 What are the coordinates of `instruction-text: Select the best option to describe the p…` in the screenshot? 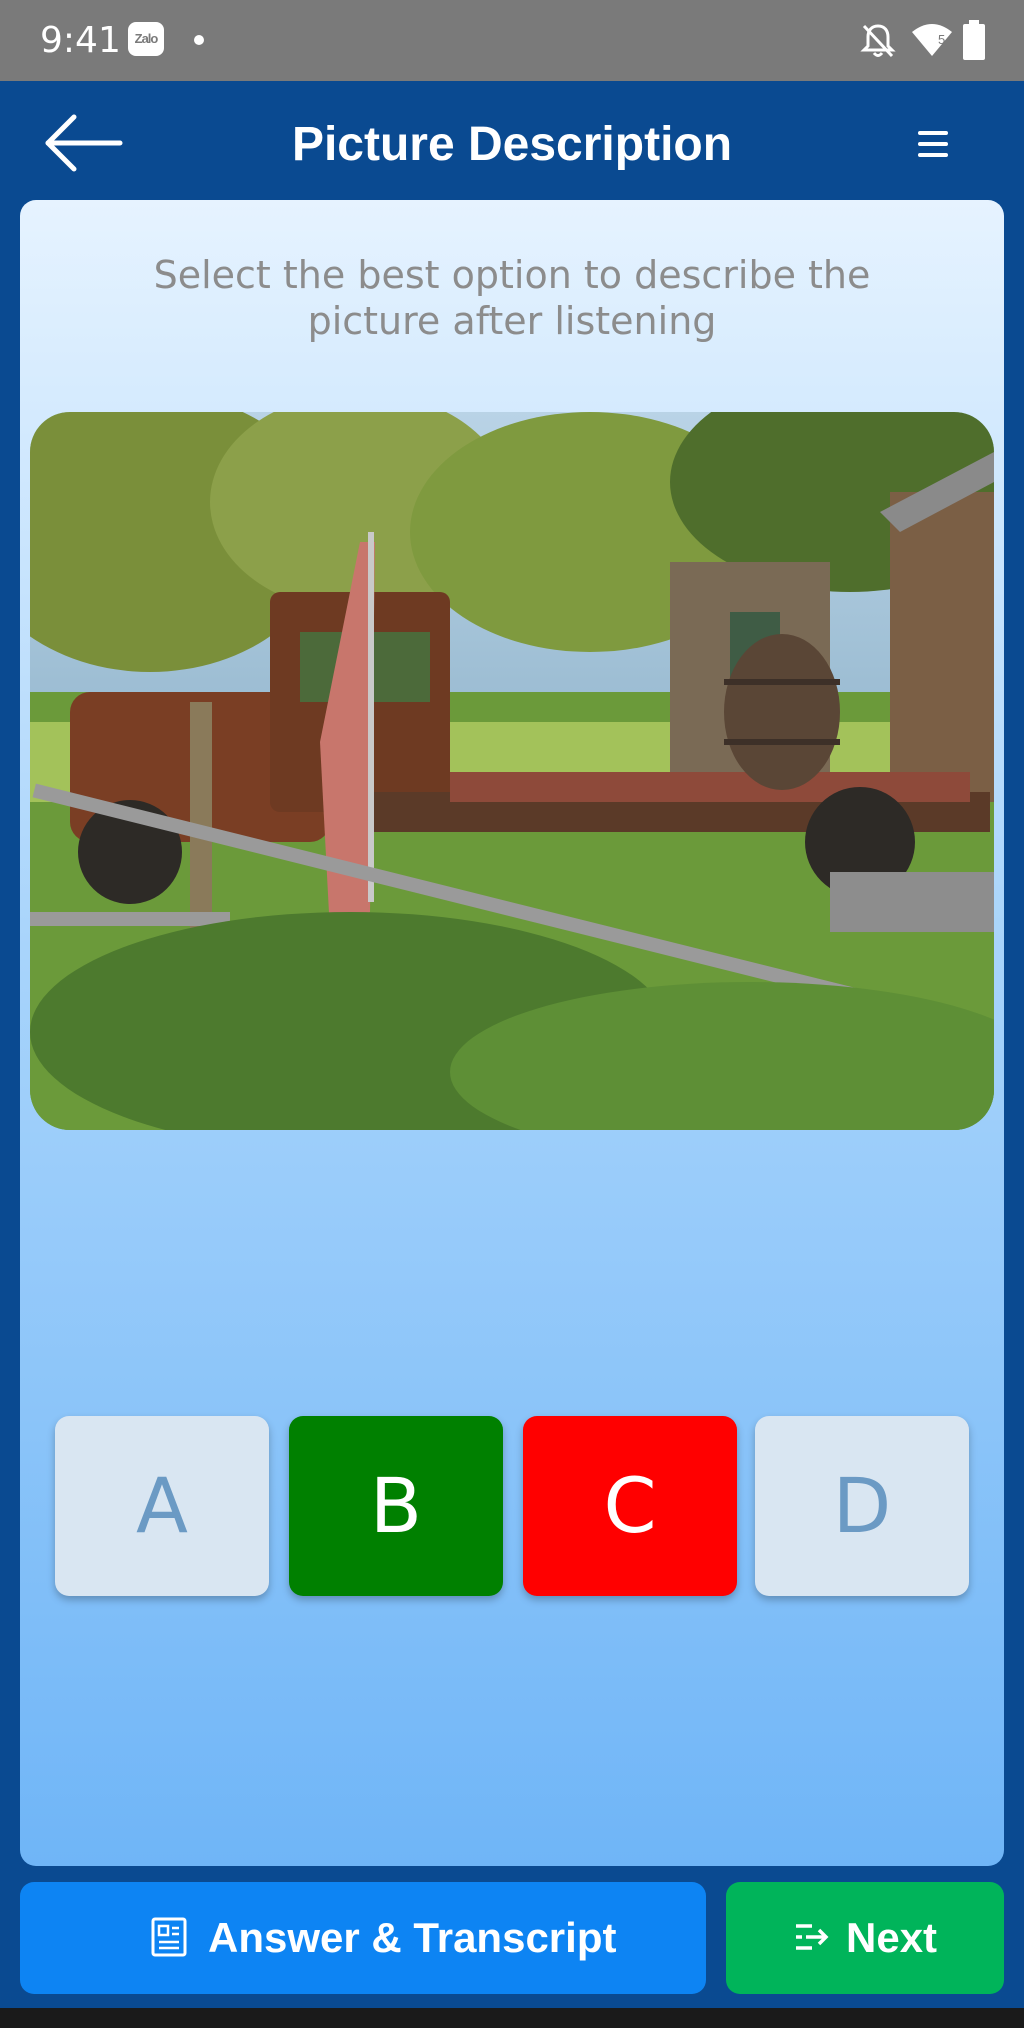 It's located at (512, 298).